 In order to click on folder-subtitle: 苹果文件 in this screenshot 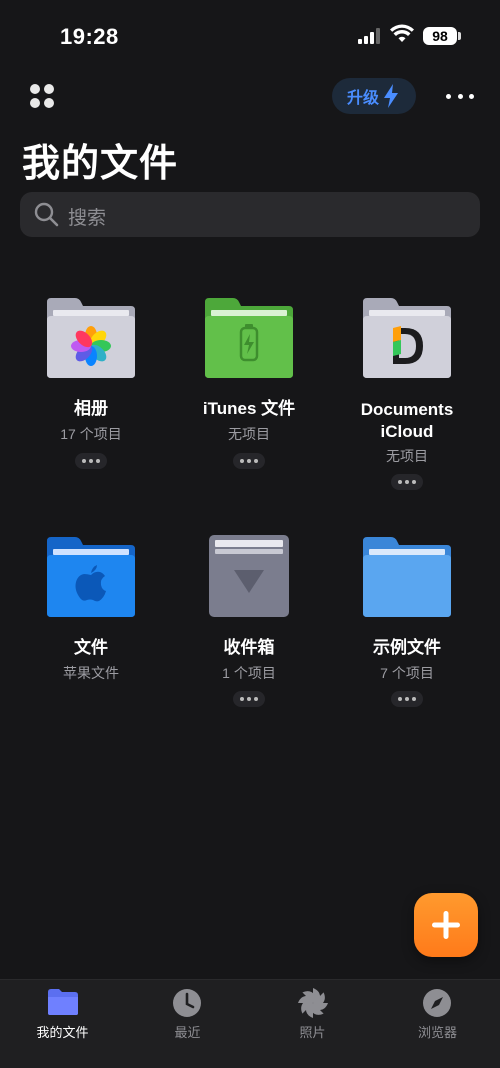, I will do `click(91, 673)`.